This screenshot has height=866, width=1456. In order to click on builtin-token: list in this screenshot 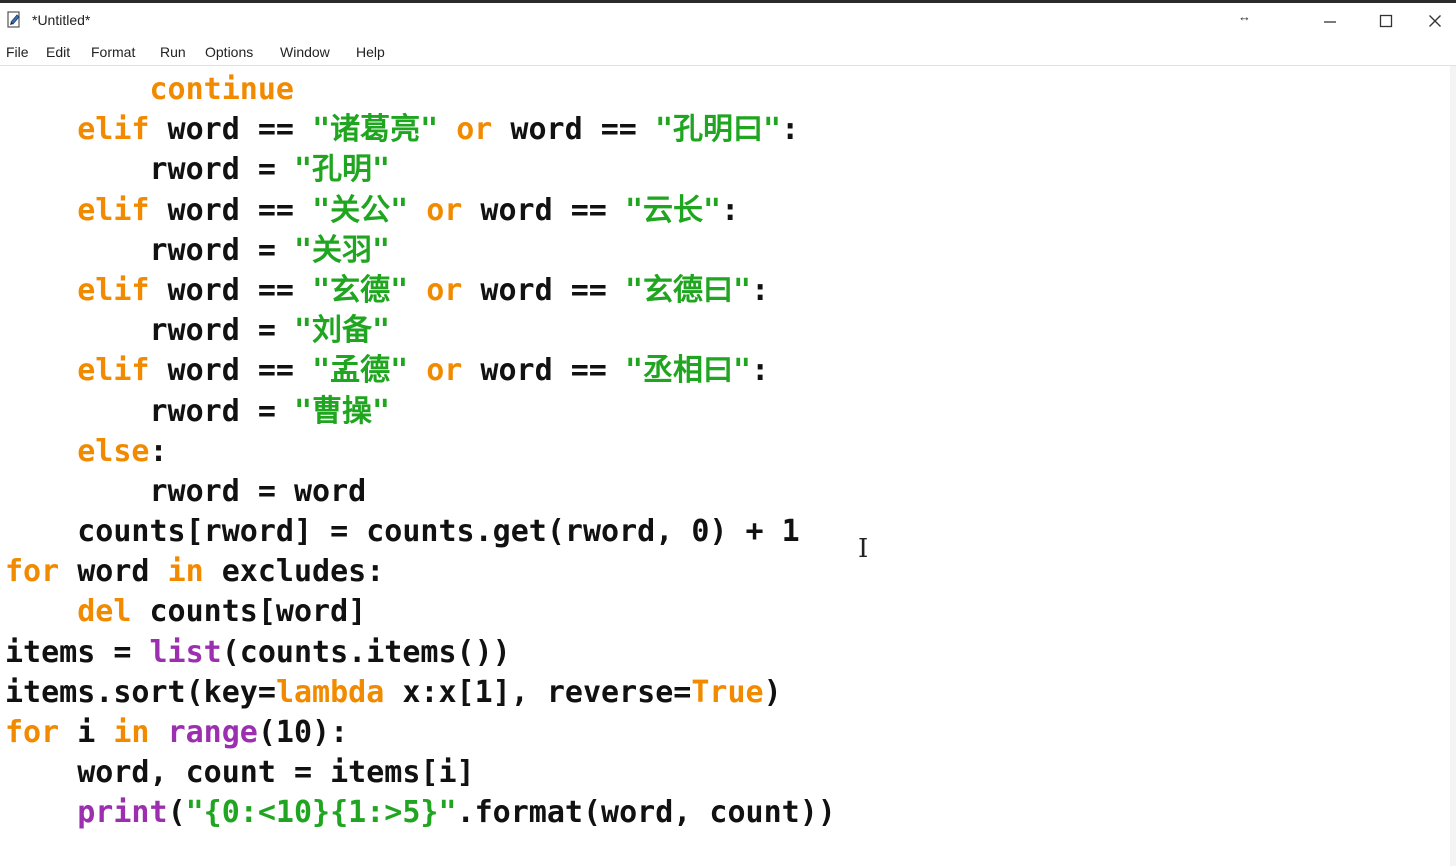, I will do `click(185, 652)`.